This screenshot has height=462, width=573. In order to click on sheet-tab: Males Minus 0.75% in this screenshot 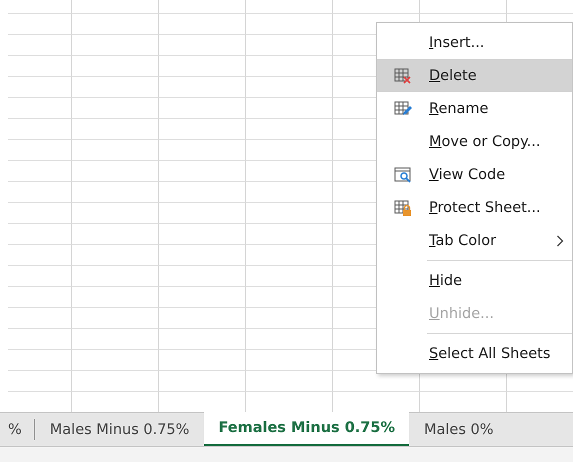, I will do `click(119, 429)`.